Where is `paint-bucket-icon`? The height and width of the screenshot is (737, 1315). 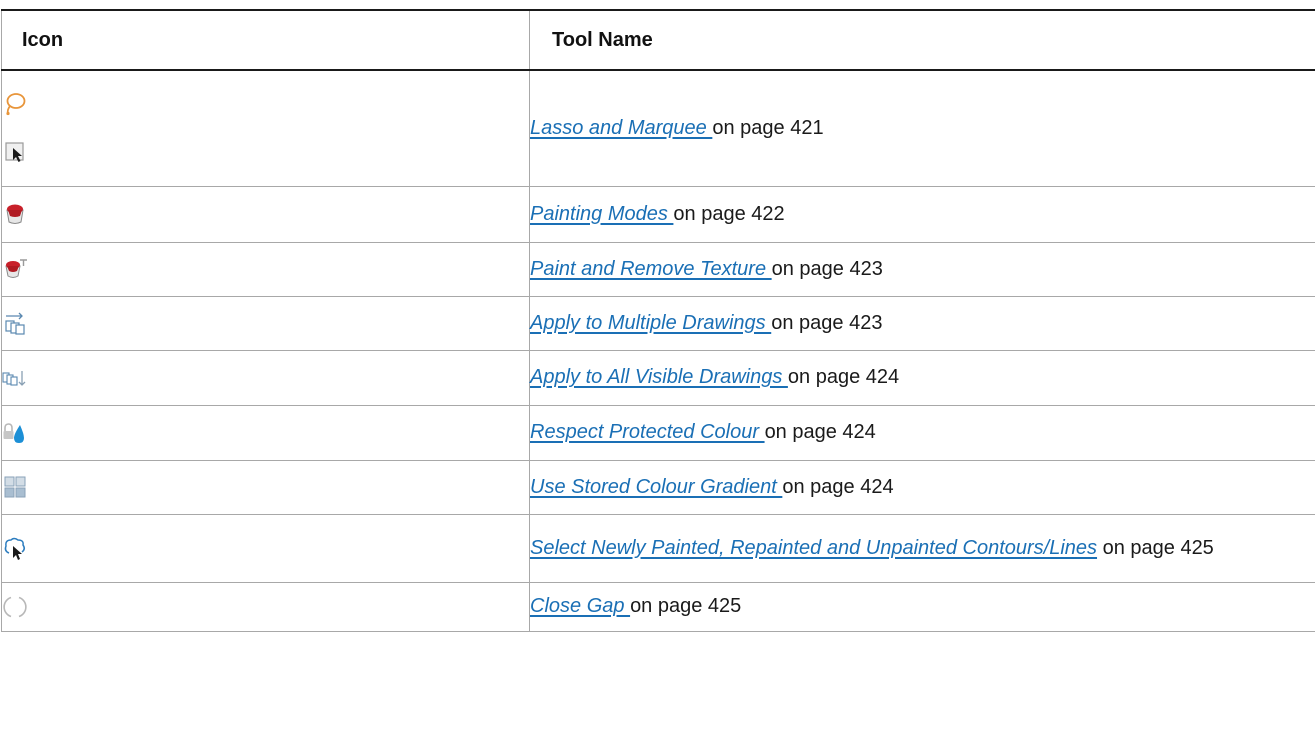 paint-bucket-icon is located at coordinates (15, 214).